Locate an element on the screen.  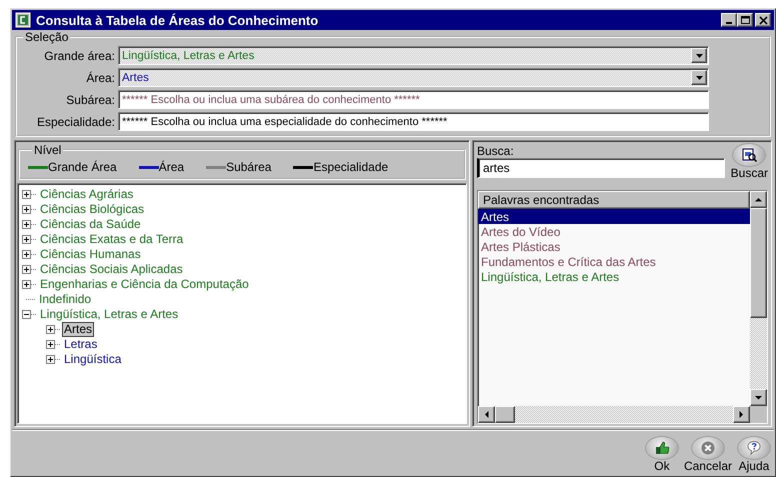
result-item: Artes is located at coordinates (614, 216).